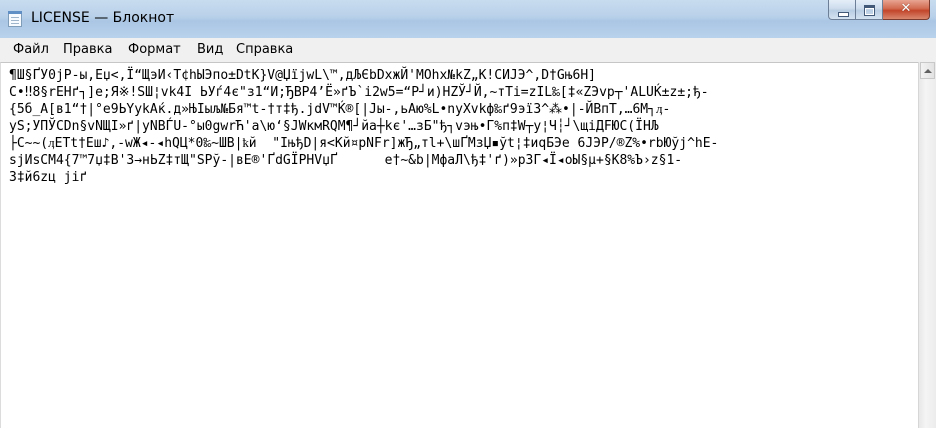 The image size is (936, 428). I want to click on arrow-up-icon, so click(928, 71).